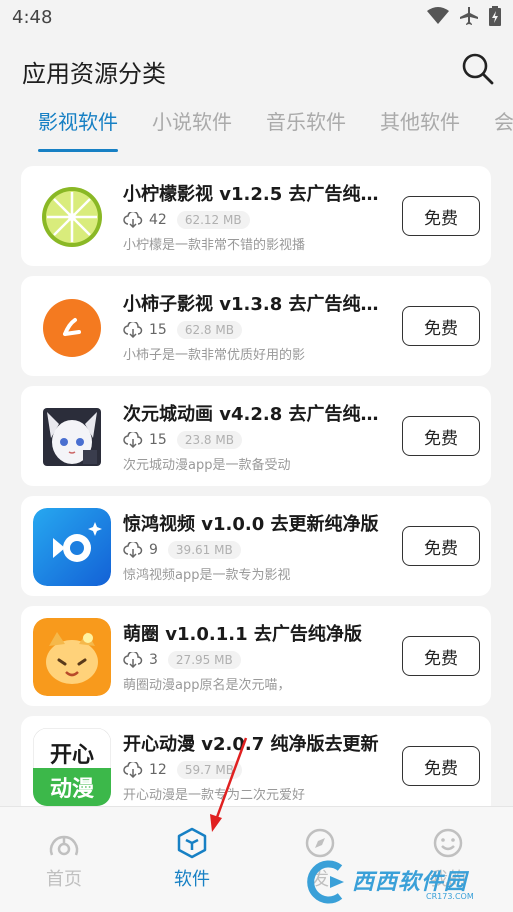  Describe the element at coordinates (325, 882) in the screenshot. I see `watermark-icon` at that location.